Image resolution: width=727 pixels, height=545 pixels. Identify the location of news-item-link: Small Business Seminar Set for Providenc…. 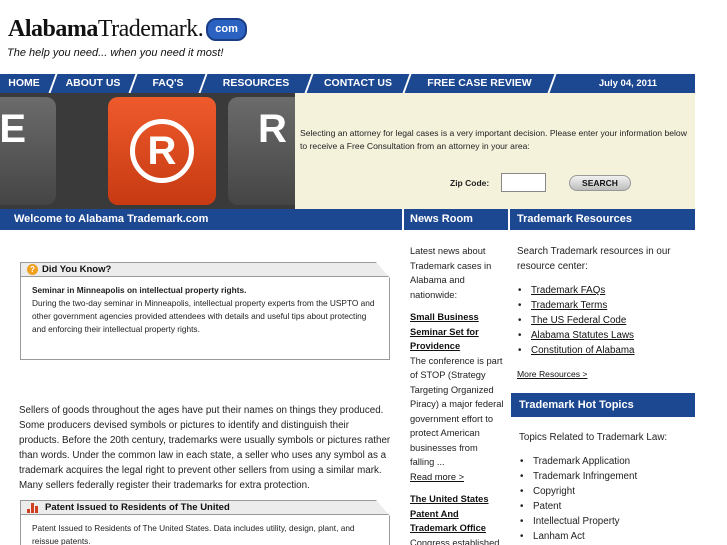
(457, 332).